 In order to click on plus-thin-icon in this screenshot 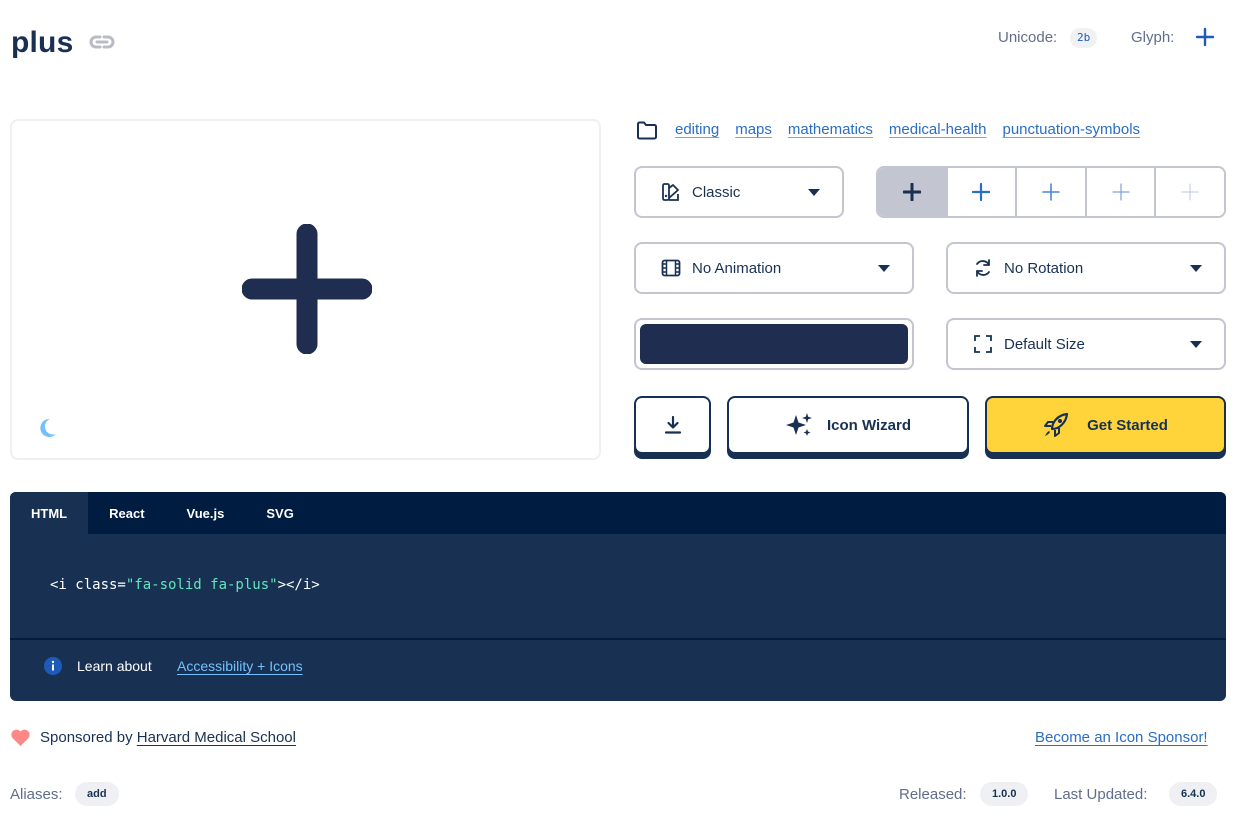, I will do `click(1120, 192)`.